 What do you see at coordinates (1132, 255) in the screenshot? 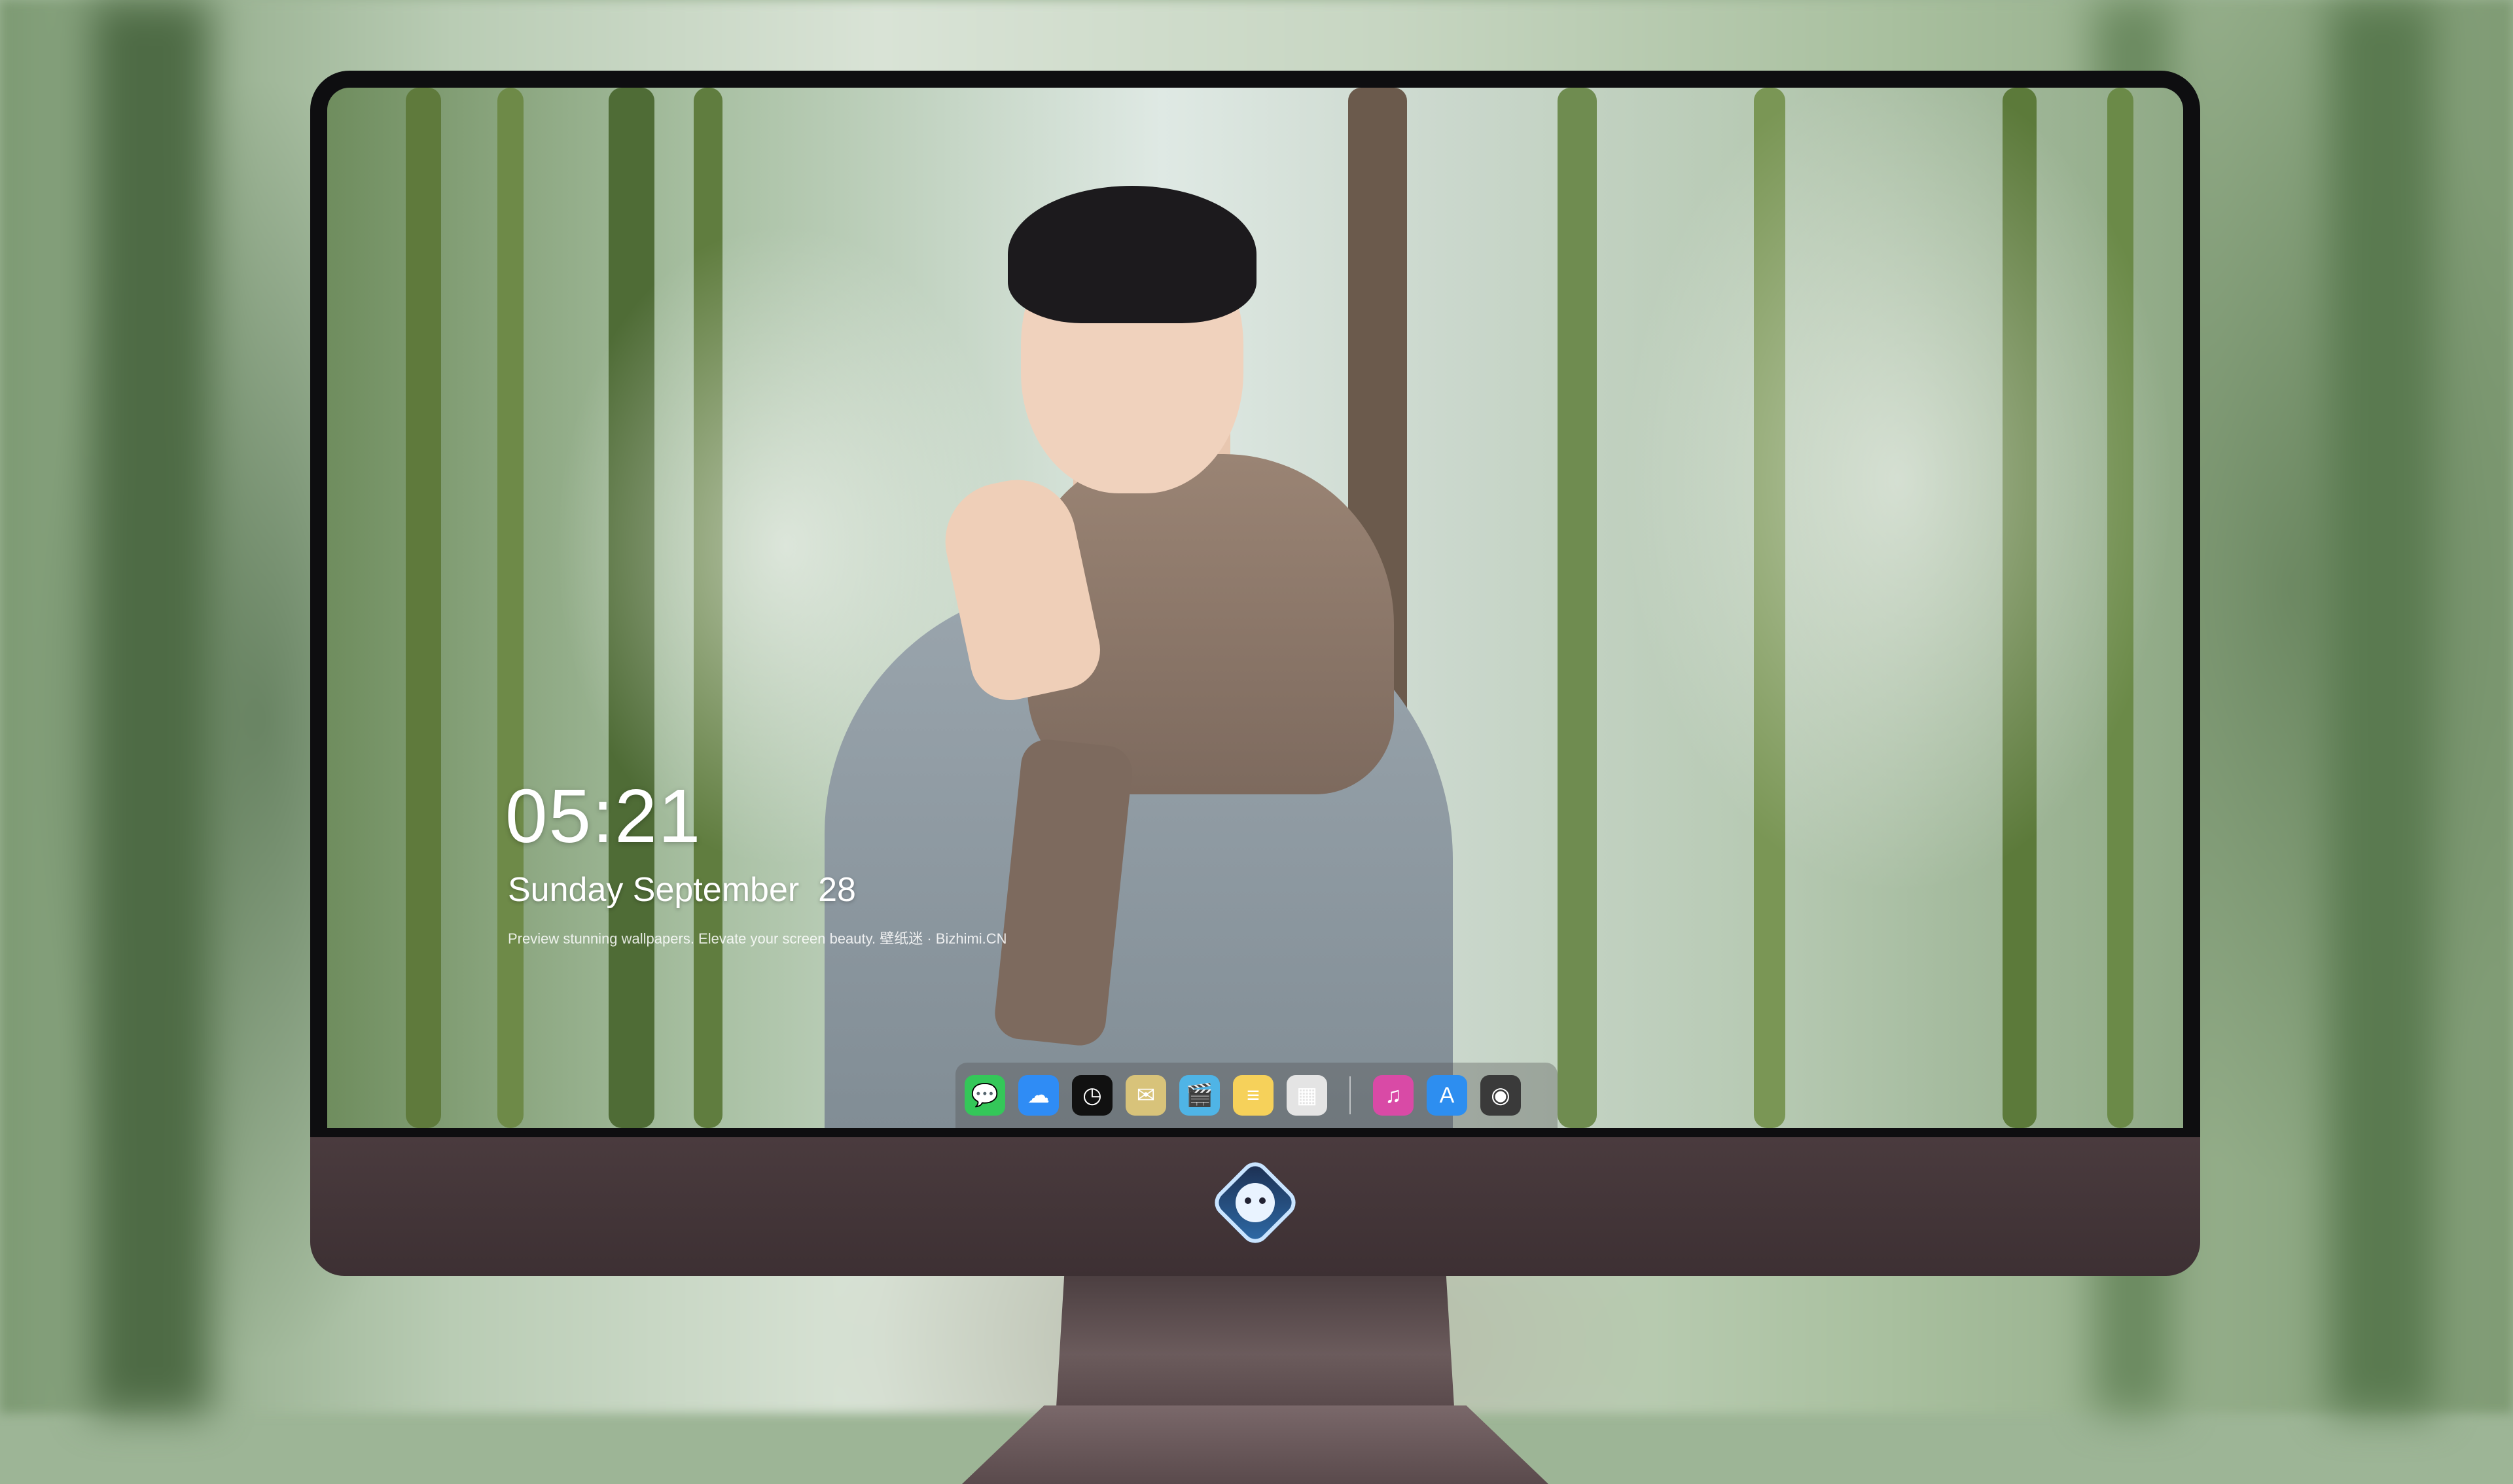
I see `person-hair` at bounding box center [1132, 255].